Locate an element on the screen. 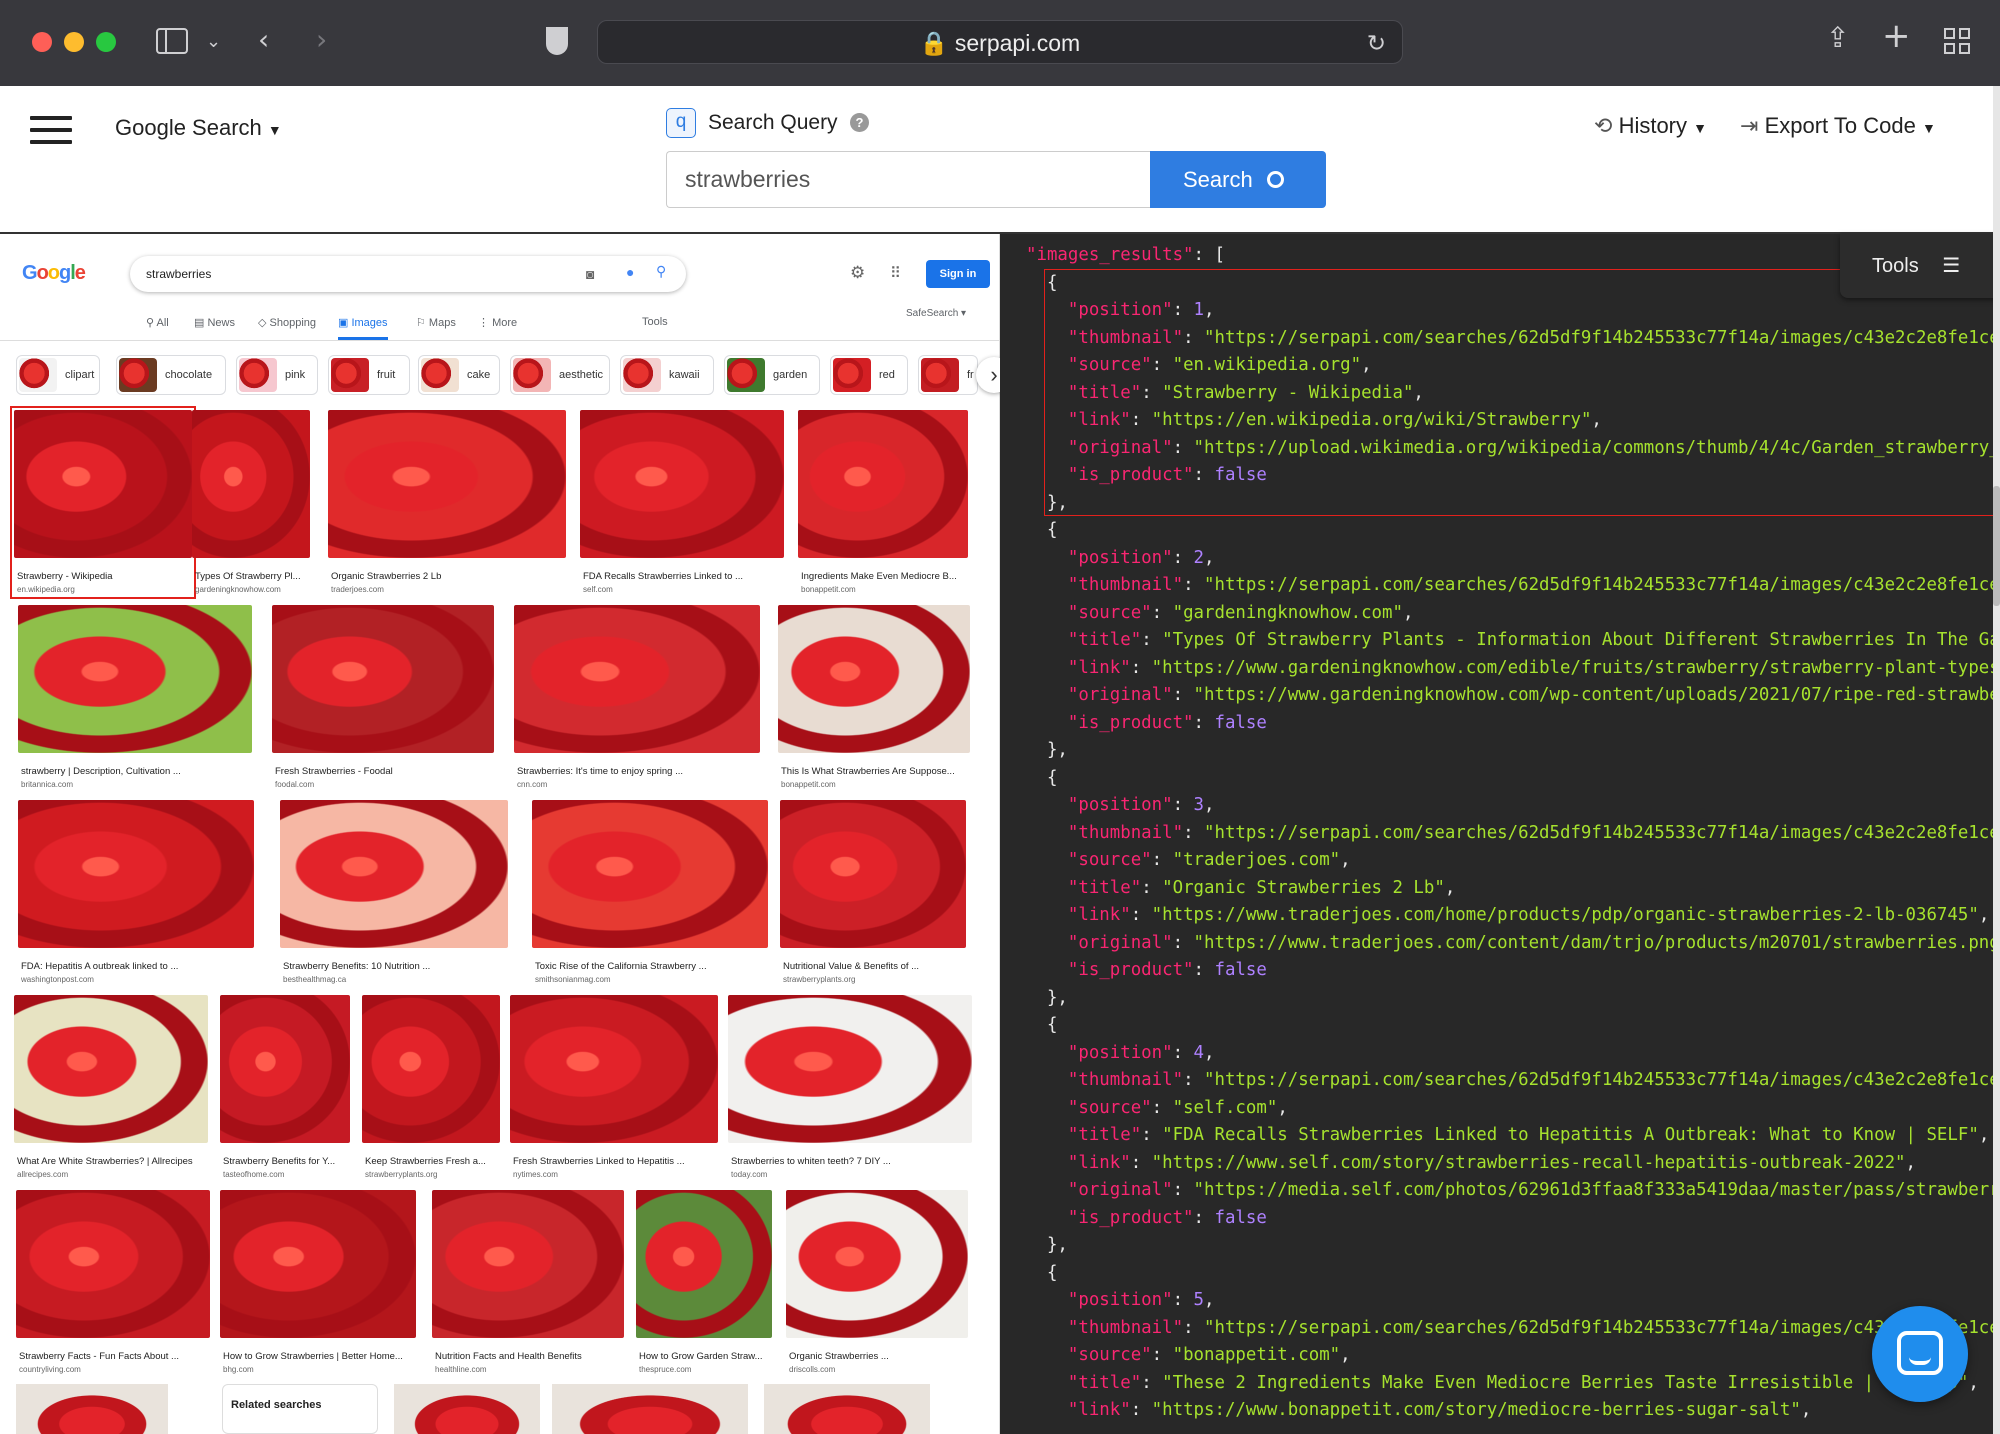  tools-panel-toggle: Tools ☰ is located at coordinates (1920, 266).